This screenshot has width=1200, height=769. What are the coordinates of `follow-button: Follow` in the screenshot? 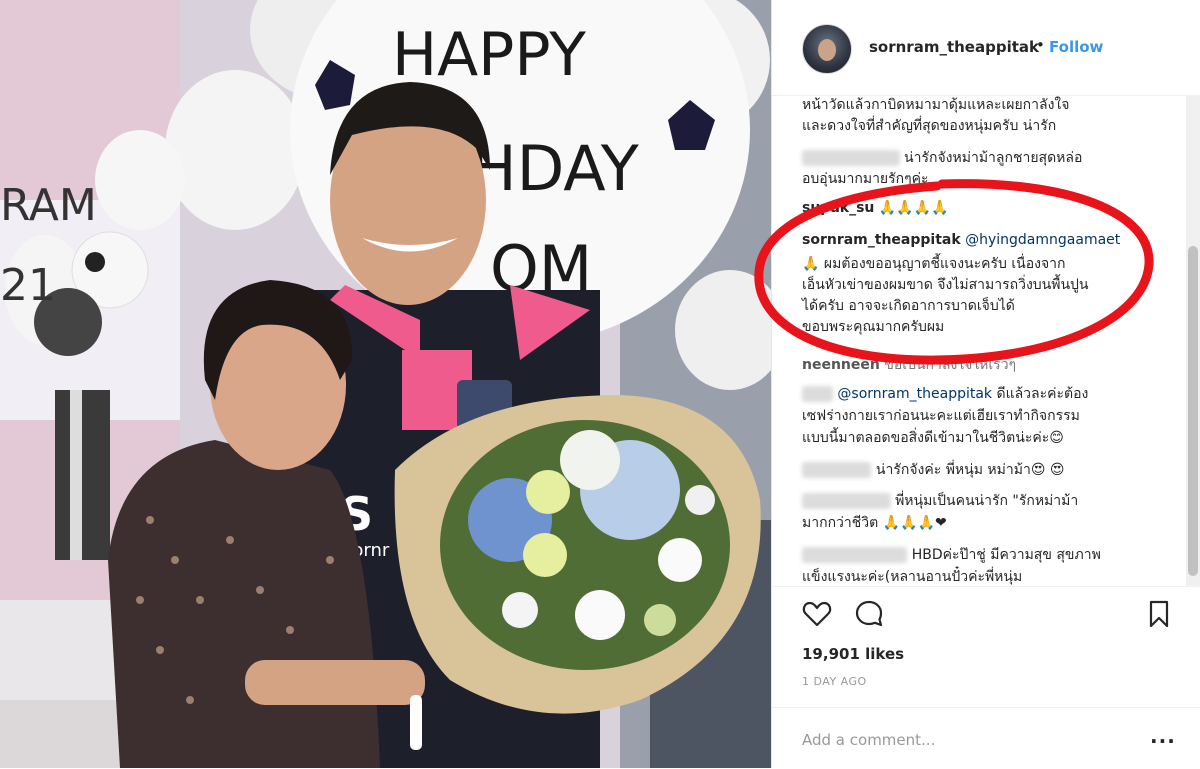 It's located at (1076, 47).